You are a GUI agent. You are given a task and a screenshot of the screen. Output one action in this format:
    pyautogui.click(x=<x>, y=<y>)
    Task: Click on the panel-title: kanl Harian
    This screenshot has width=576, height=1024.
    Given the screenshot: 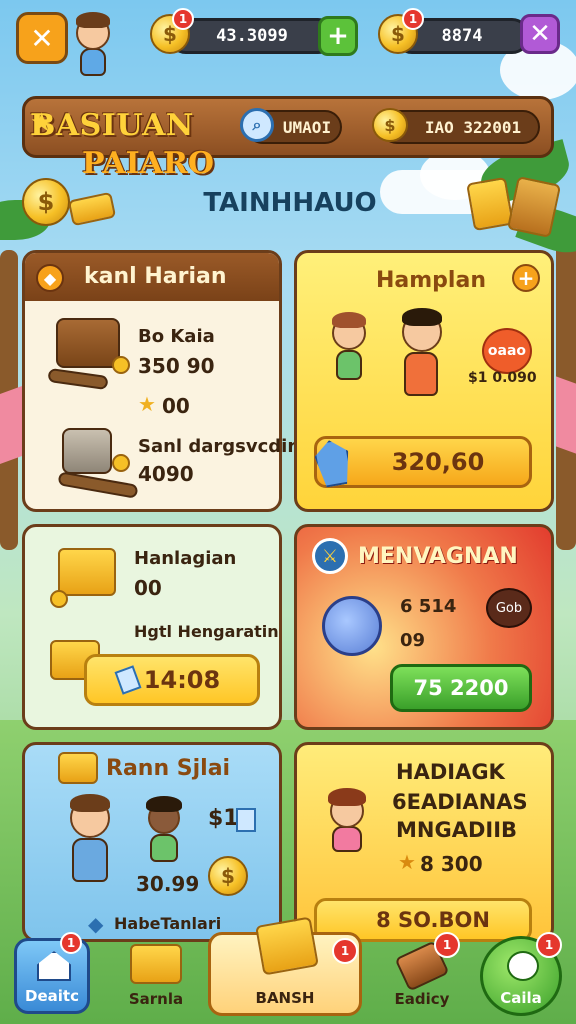 What is the action you would take?
    pyautogui.click(x=155, y=276)
    